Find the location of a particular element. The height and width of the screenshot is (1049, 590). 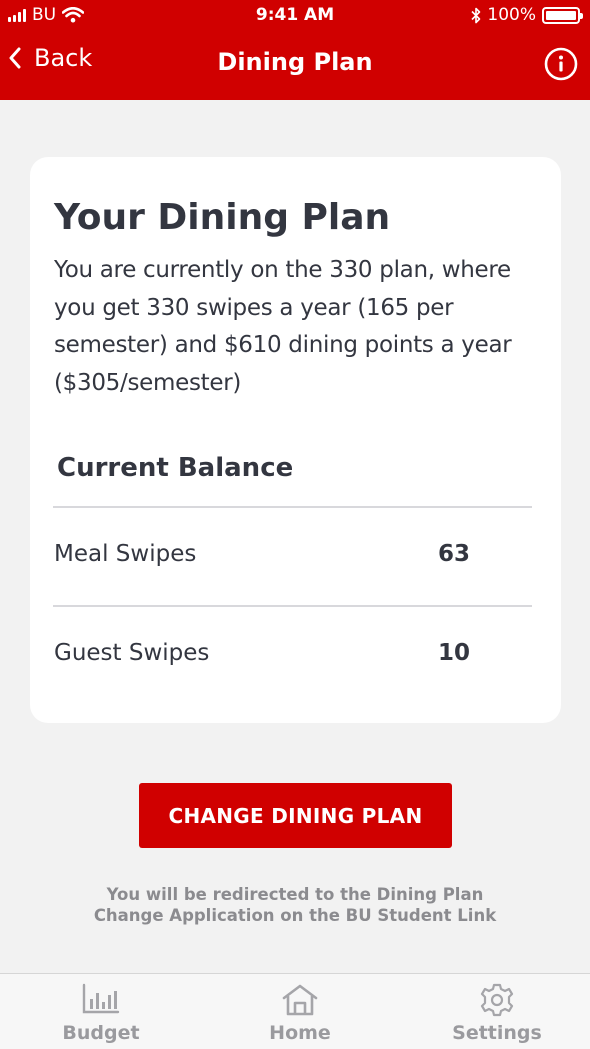

bluetooth-icon is located at coordinates (476, 15).